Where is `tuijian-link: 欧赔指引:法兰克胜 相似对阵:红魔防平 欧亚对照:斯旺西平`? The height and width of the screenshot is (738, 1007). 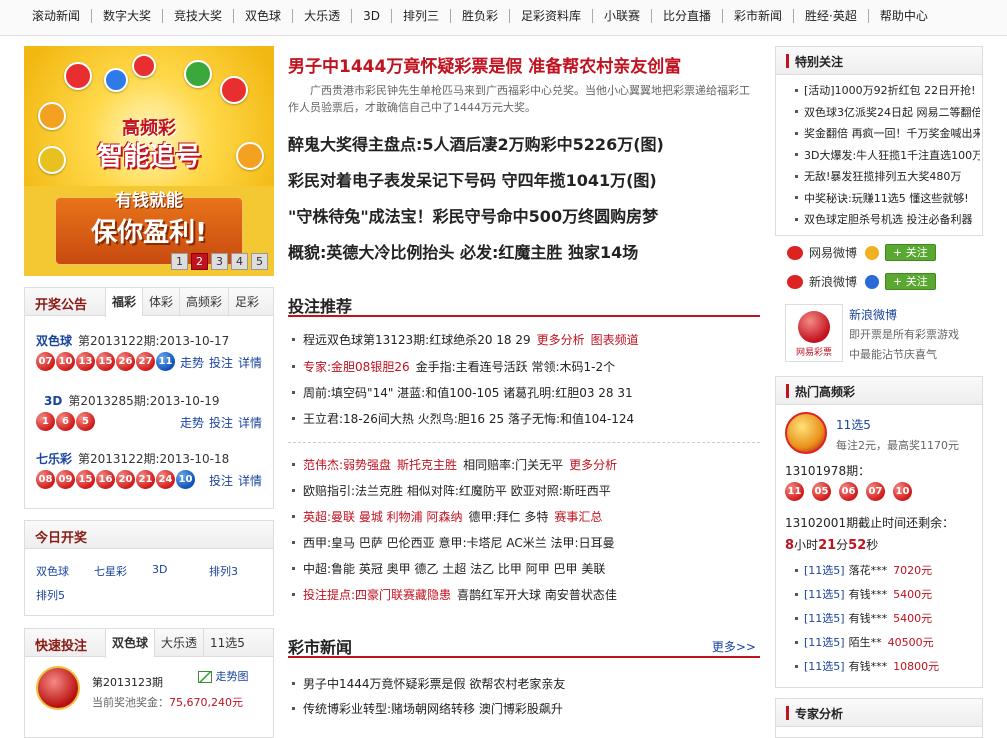 tuijian-link: 欧赔指引:法兰克胜 相似对阵:红魔防平 欧亚对照:斯旺西平 is located at coordinates (457, 491).